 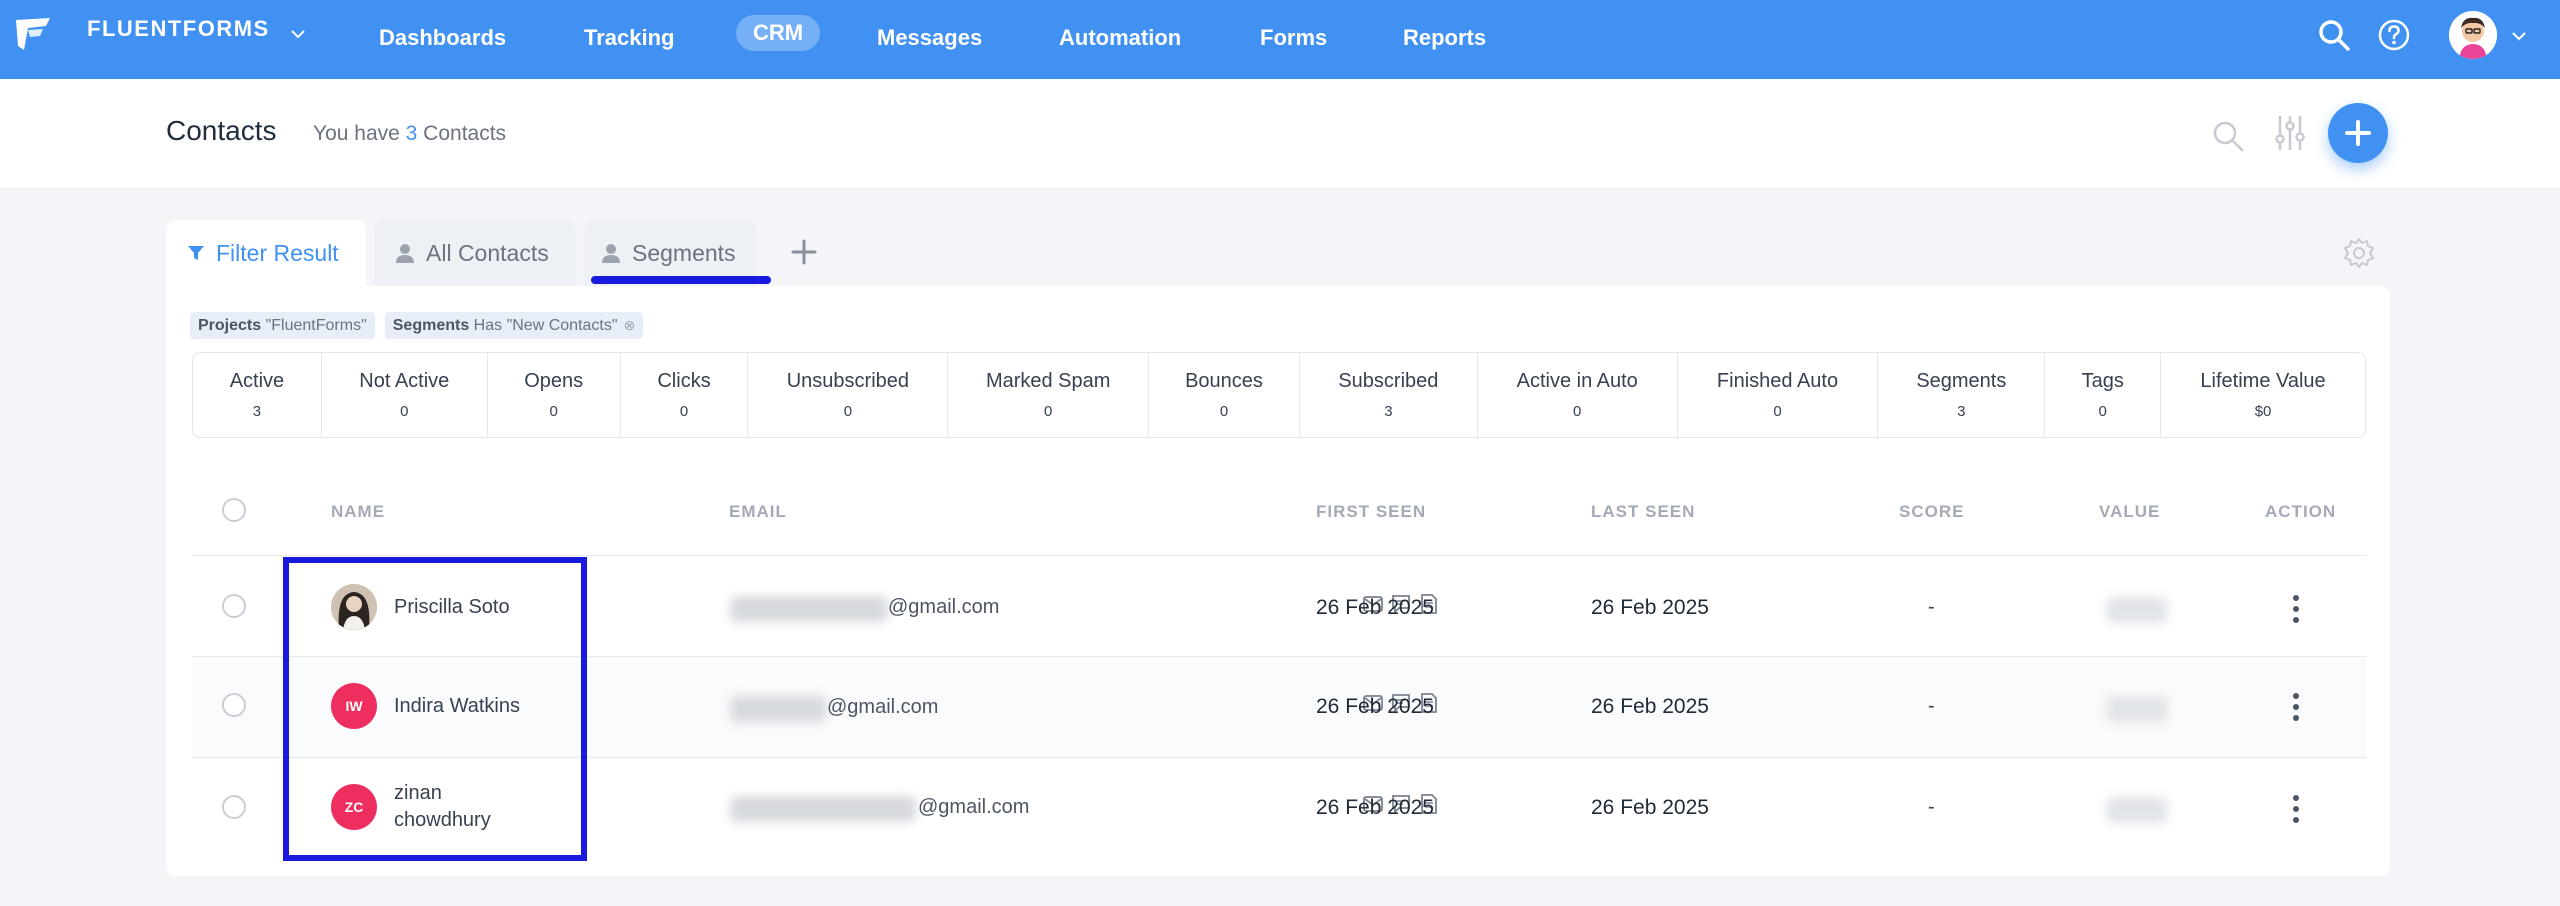 What do you see at coordinates (462, 133) in the screenshot?
I see `subtitle-suffix: Contacts` at bounding box center [462, 133].